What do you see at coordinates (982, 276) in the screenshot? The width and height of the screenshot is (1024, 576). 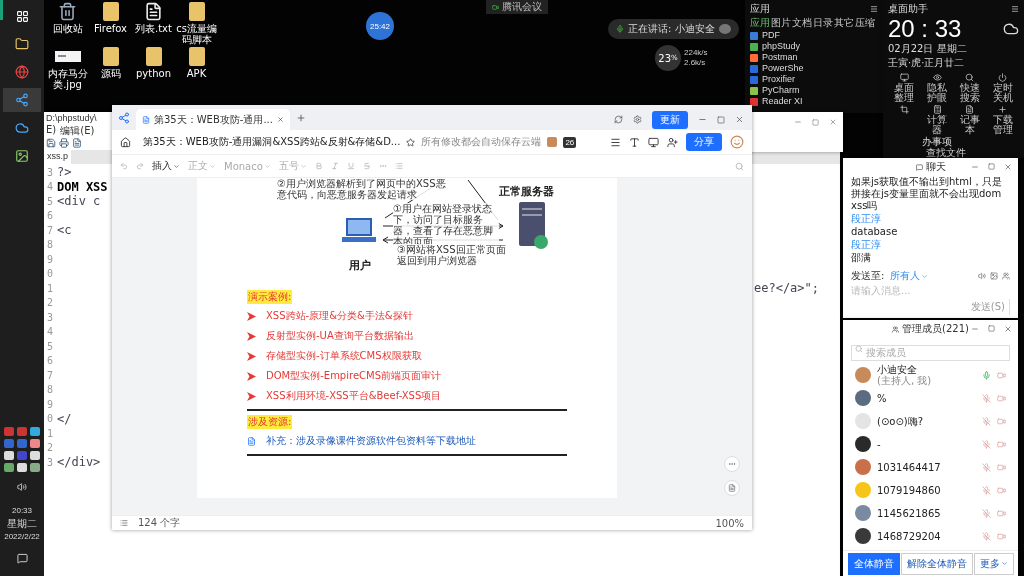 I see `sound-icon` at bounding box center [982, 276].